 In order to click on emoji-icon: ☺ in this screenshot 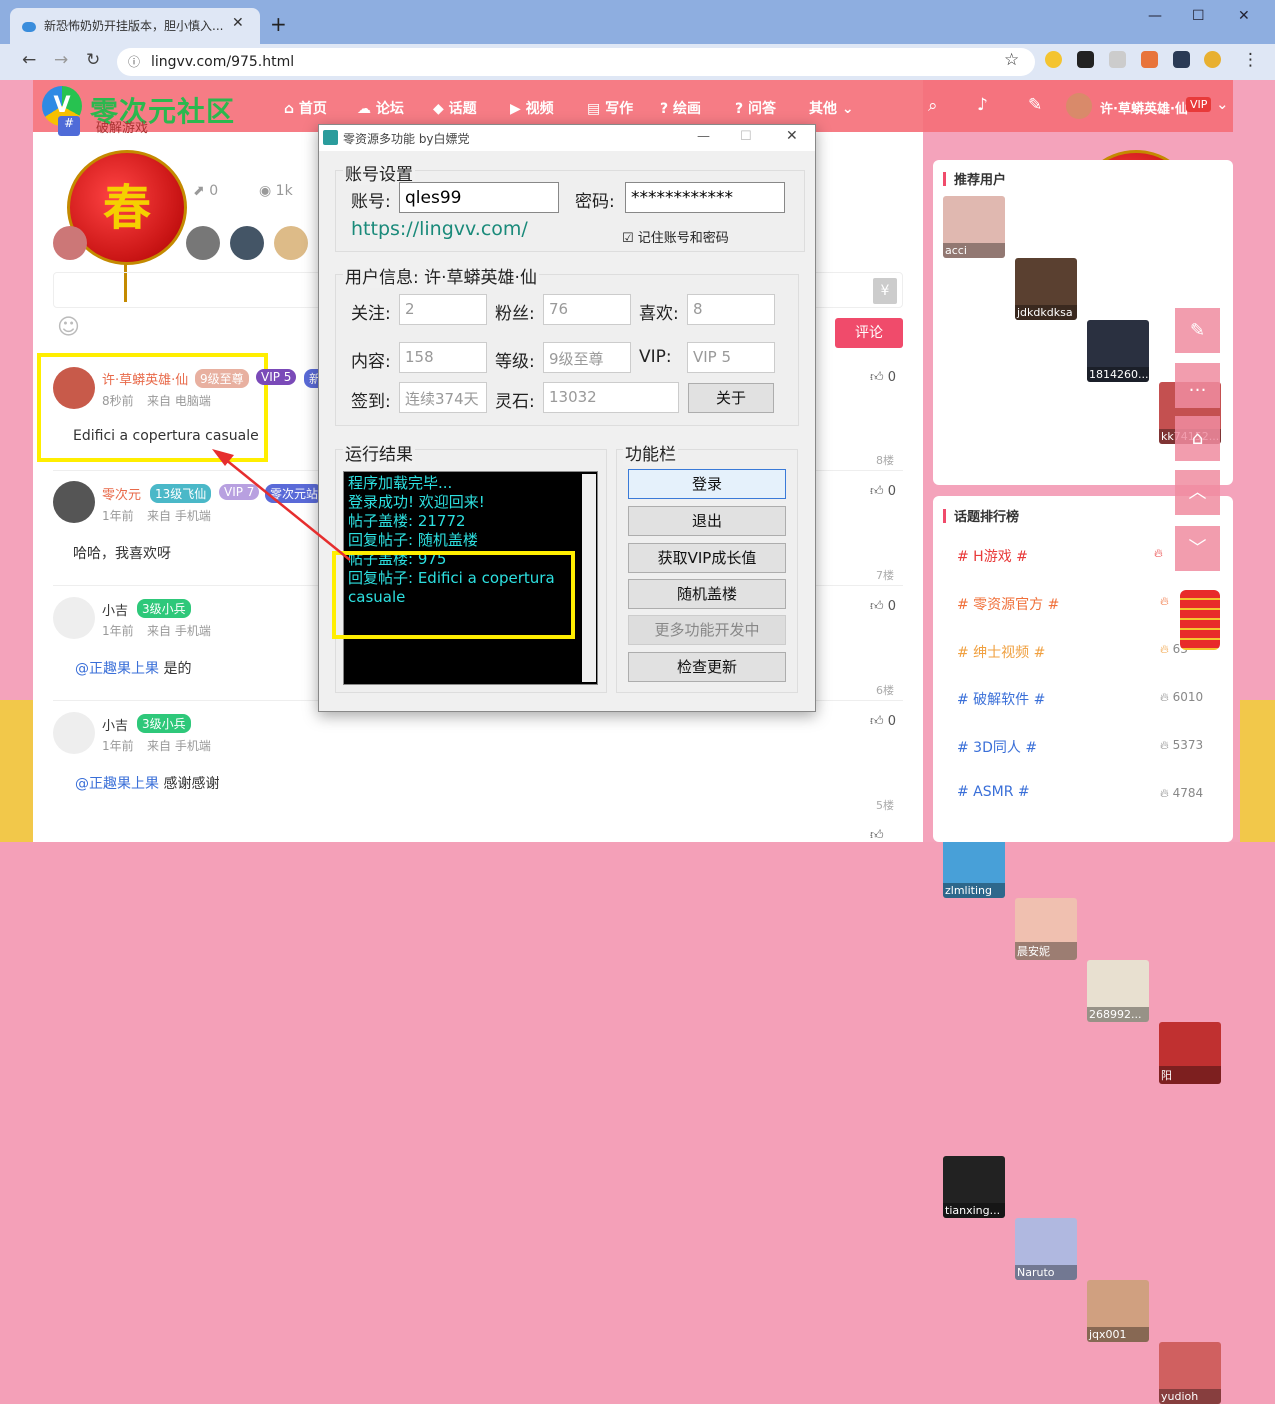, I will do `click(68, 327)`.